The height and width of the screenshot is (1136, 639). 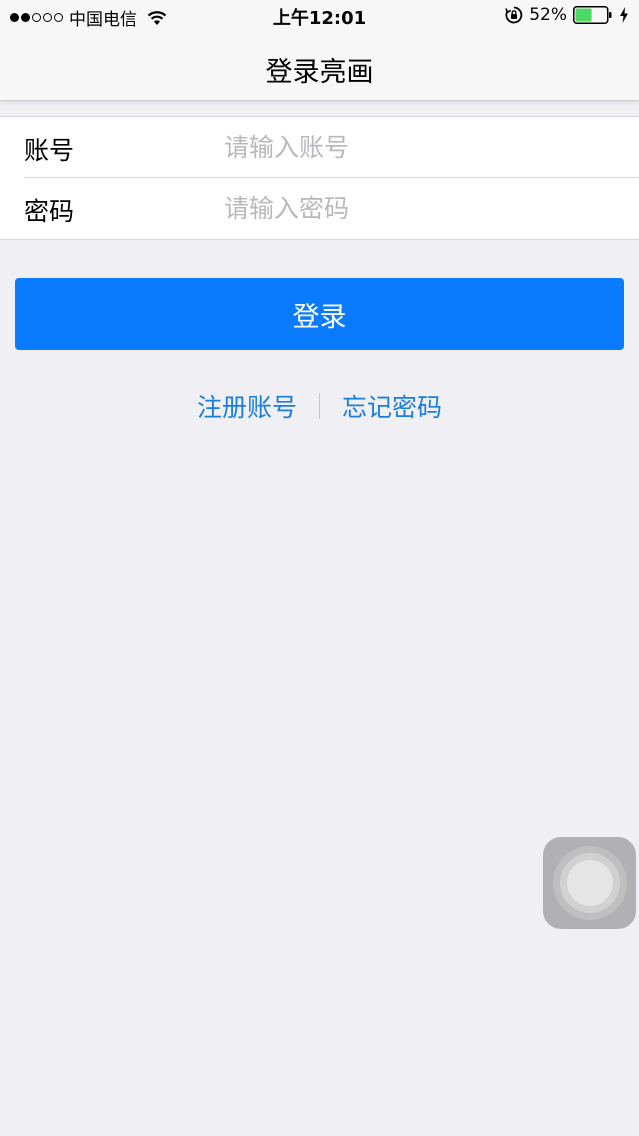 I want to click on password-label: 密码, so click(x=49, y=211).